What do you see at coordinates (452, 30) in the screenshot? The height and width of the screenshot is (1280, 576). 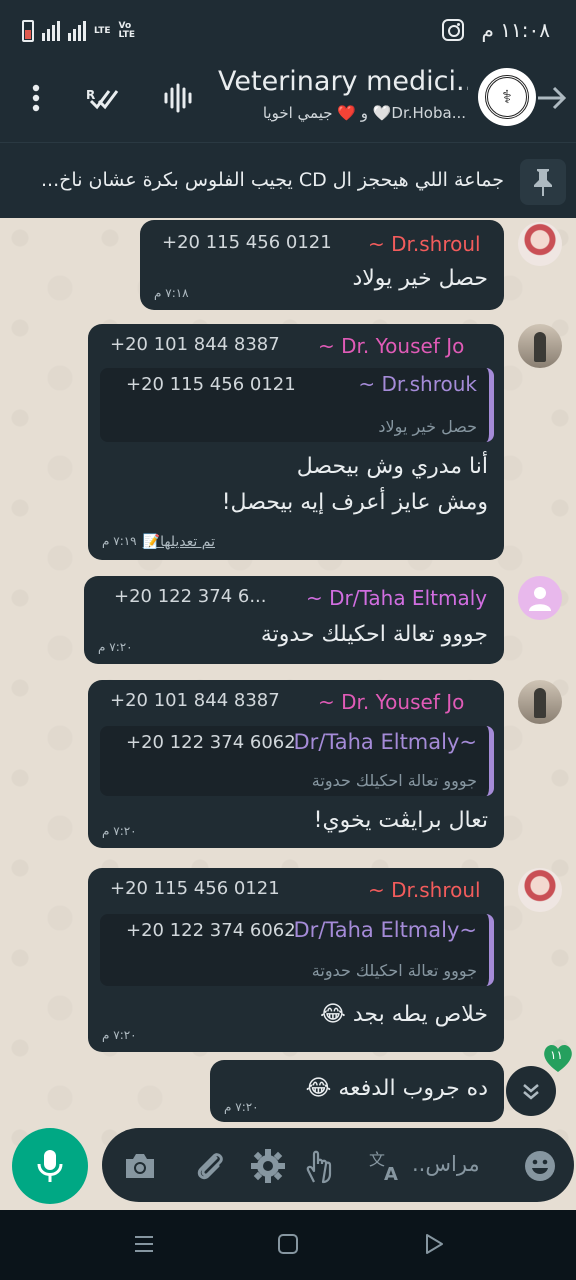 I see `instagram-icon` at bounding box center [452, 30].